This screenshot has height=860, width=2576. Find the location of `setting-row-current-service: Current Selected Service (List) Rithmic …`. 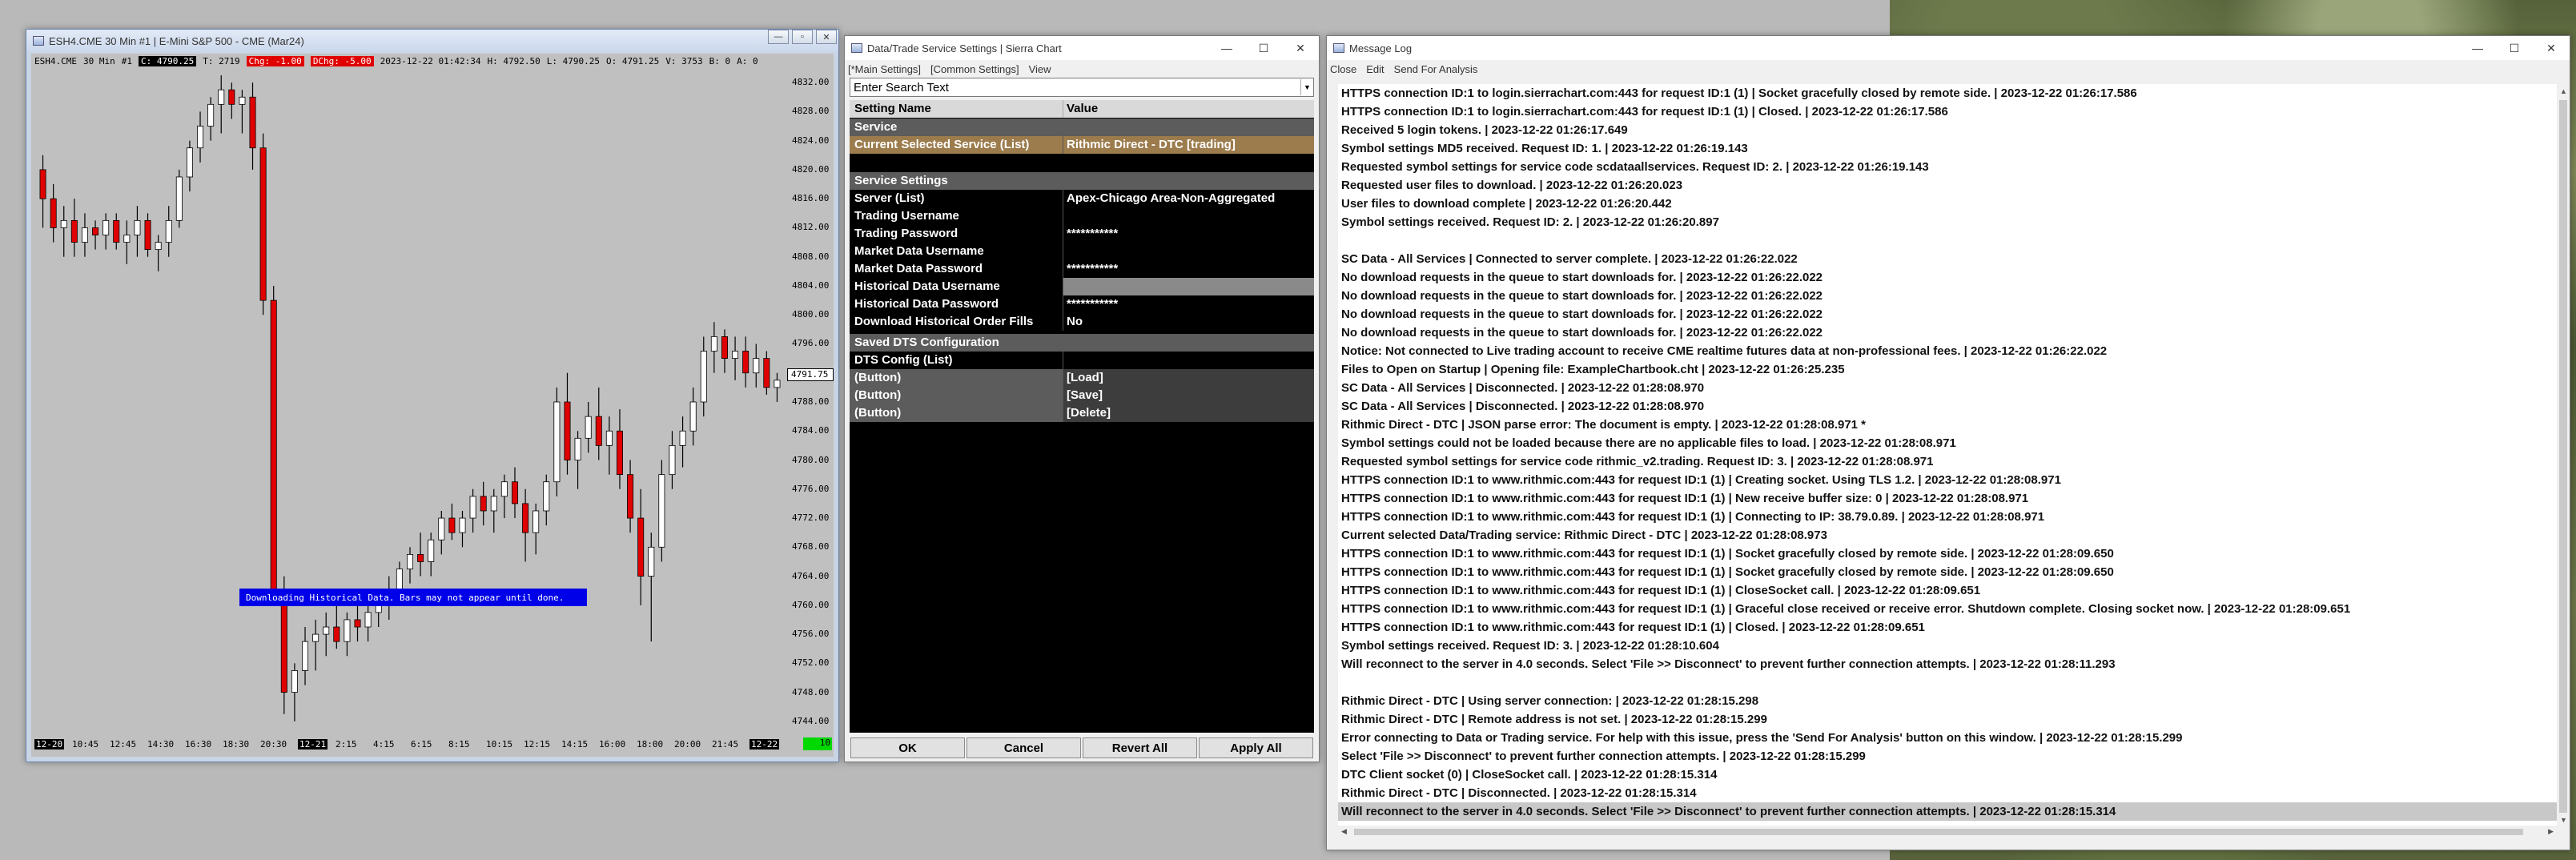

setting-row-current-service: Current Selected Service (List) Rithmic … is located at coordinates (1082, 145).